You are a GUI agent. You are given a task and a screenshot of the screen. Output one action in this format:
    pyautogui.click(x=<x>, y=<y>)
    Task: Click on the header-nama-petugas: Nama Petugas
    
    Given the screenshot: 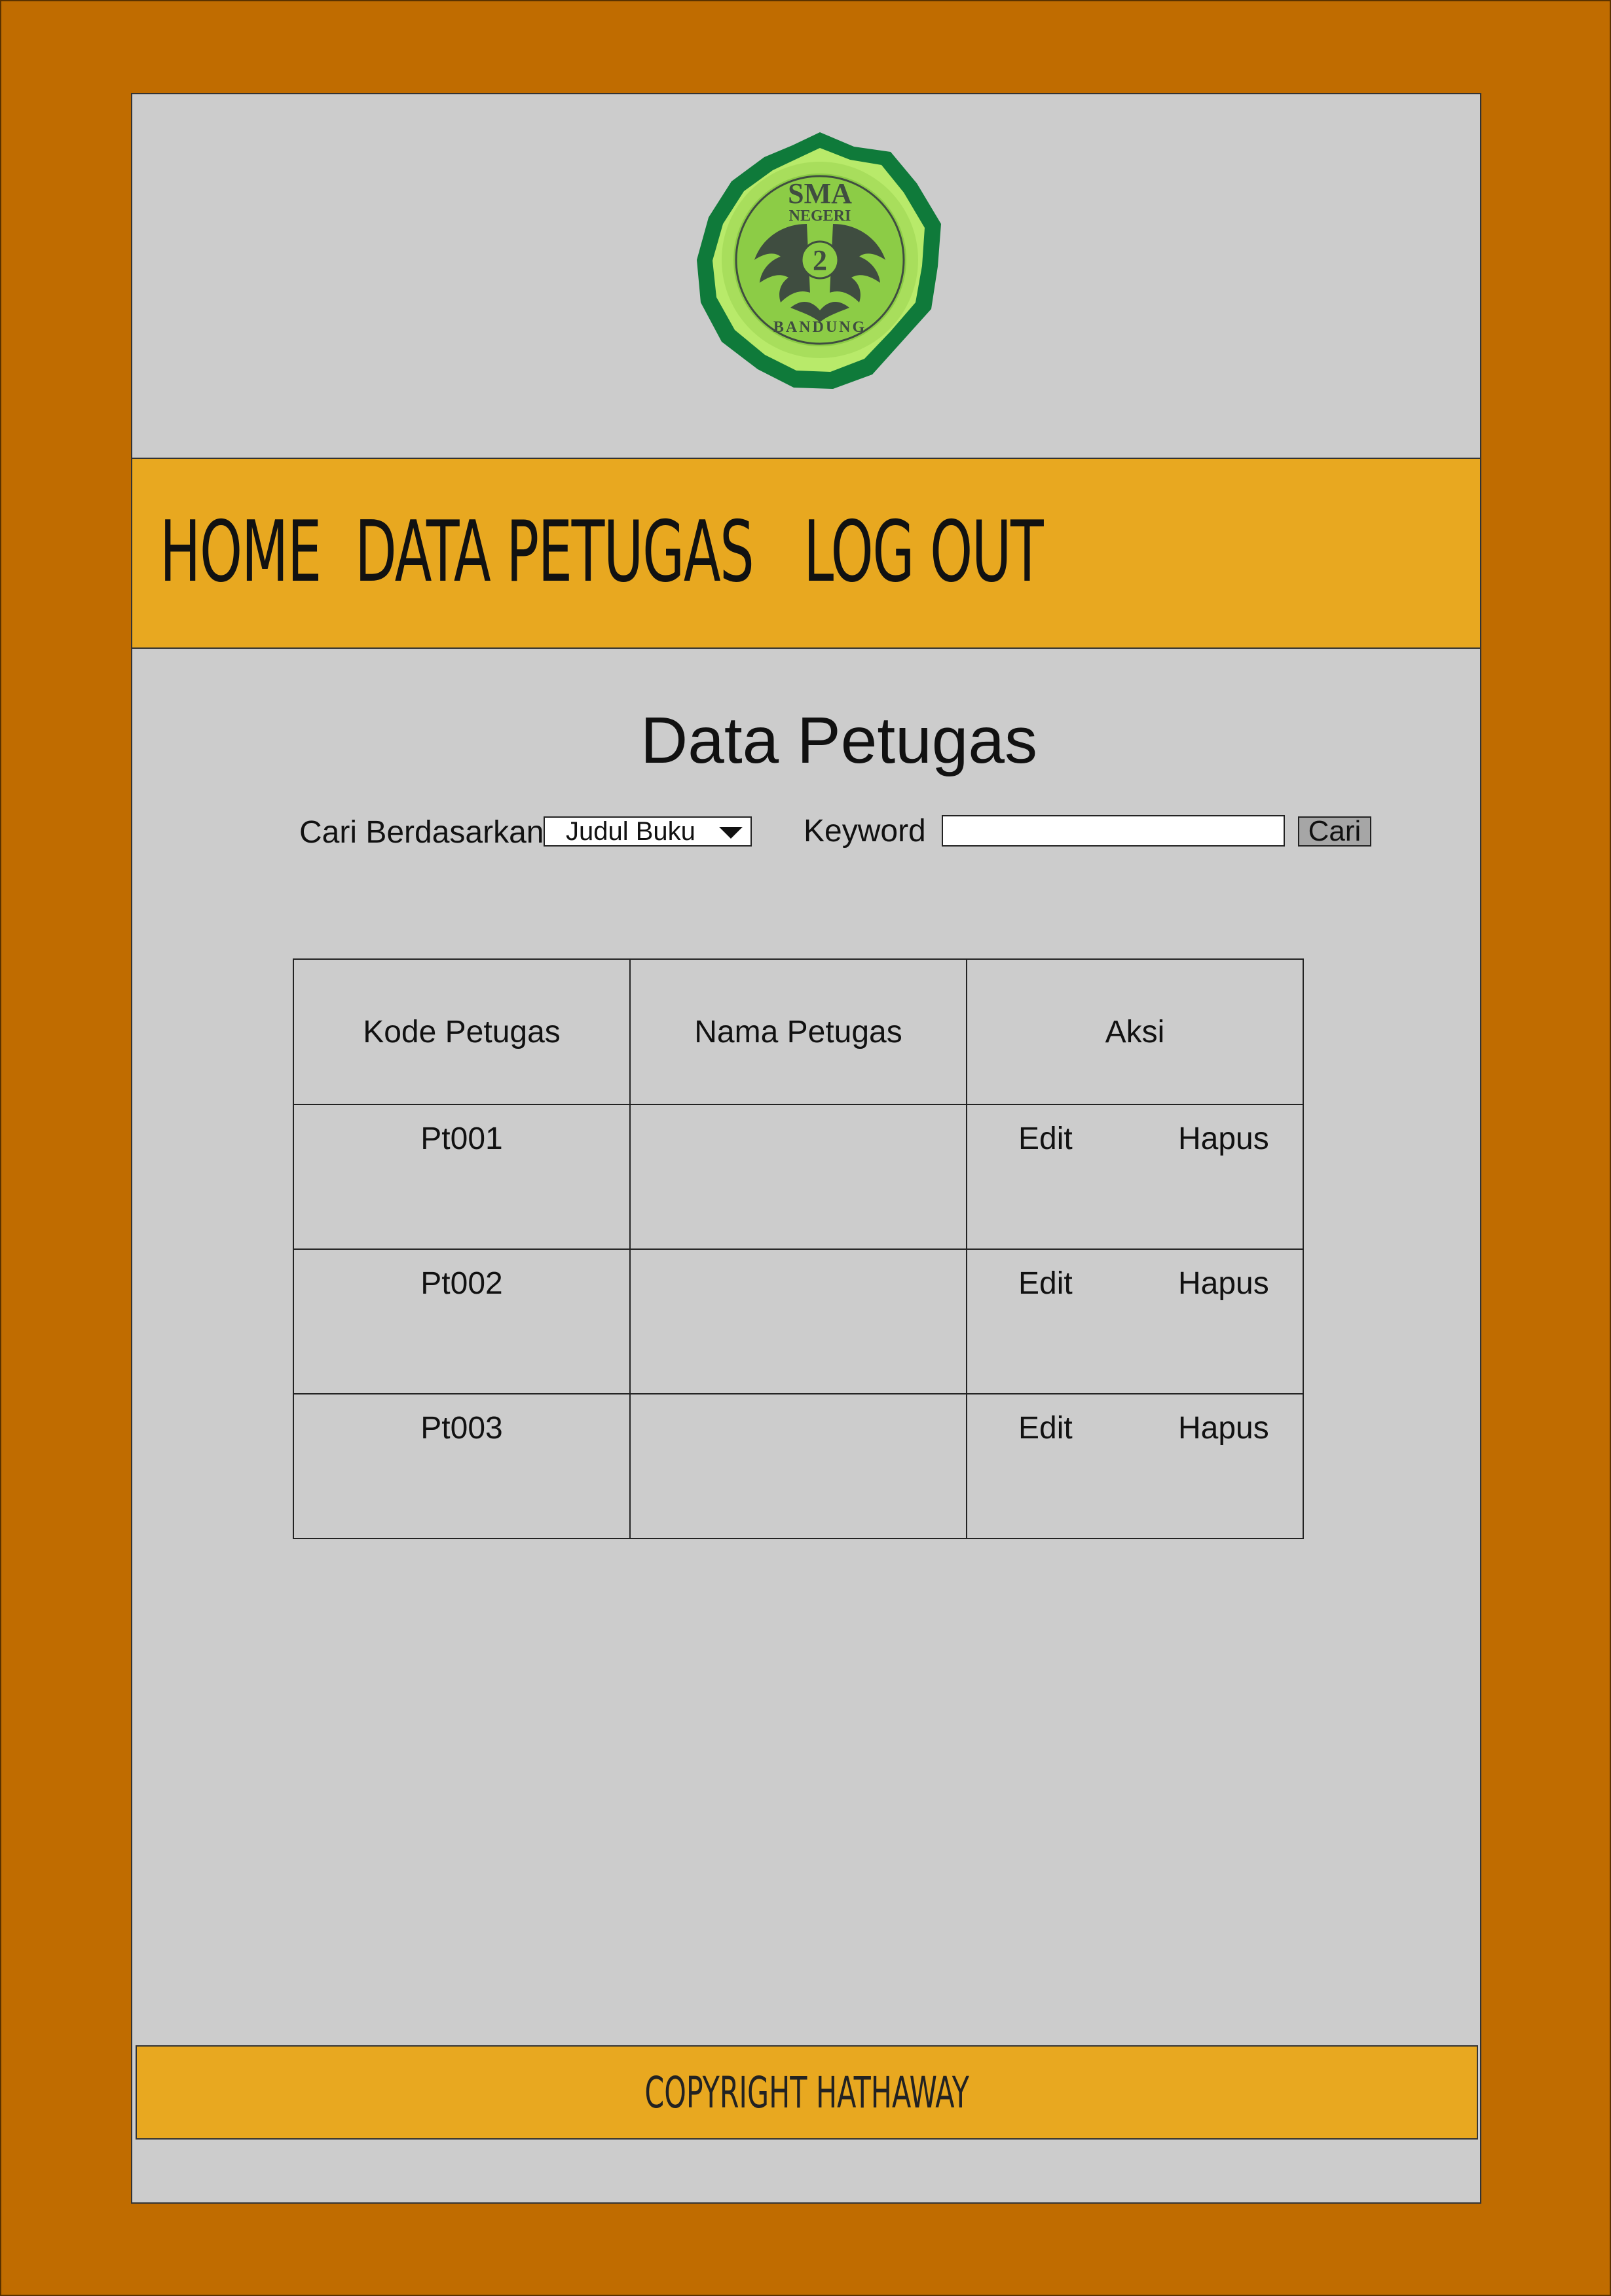 What is the action you would take?
    pyautogui.click(x=798, y=1031)
    